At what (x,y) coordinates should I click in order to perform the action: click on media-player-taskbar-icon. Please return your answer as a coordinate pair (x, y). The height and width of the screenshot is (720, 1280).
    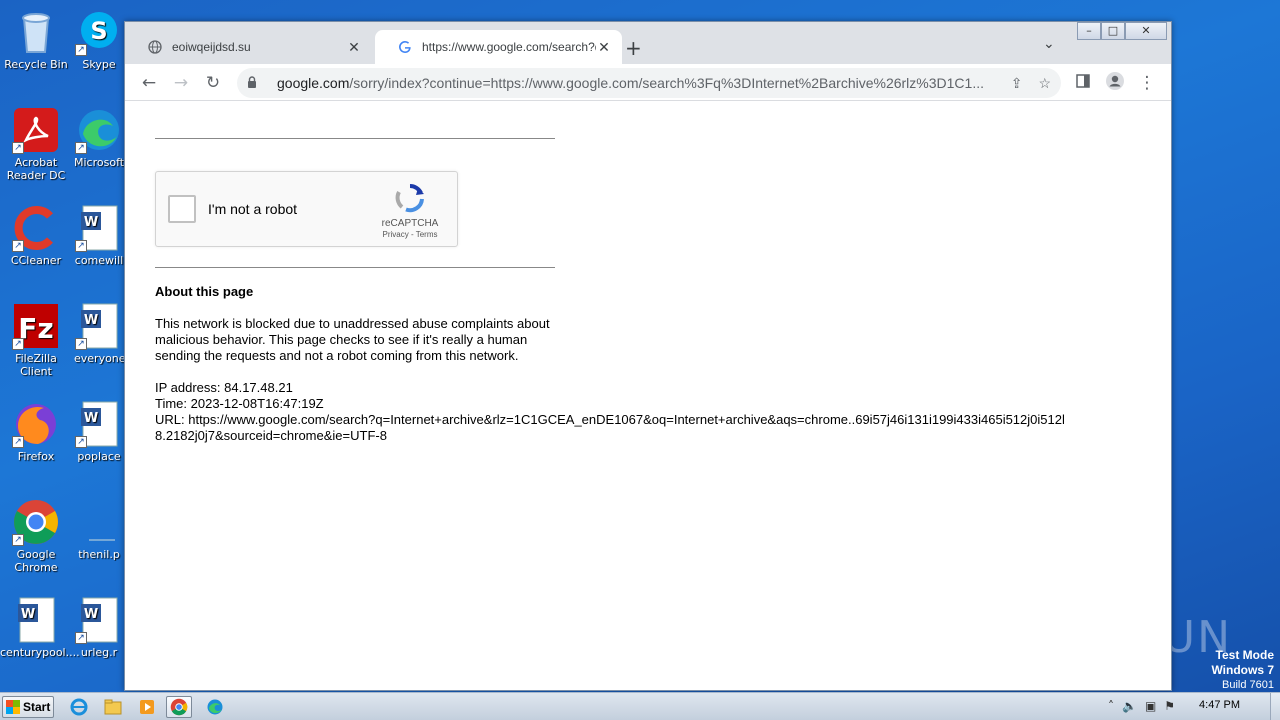
    Looking at the image, I should click on (147, 707).